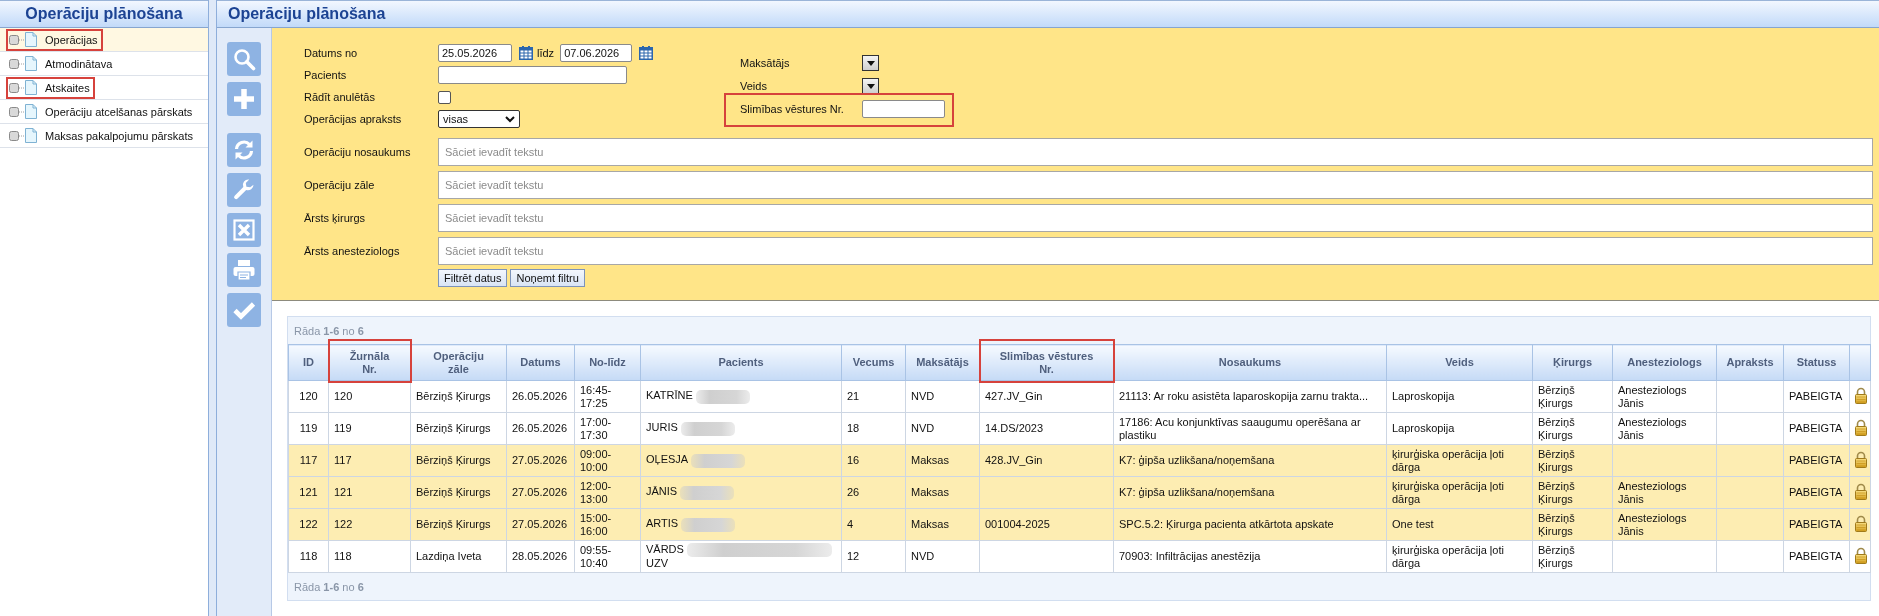  What do you see at coordinates (873, 428) in the screenshot?
I see `table-cell: 18` at bounding box center [873, 428].